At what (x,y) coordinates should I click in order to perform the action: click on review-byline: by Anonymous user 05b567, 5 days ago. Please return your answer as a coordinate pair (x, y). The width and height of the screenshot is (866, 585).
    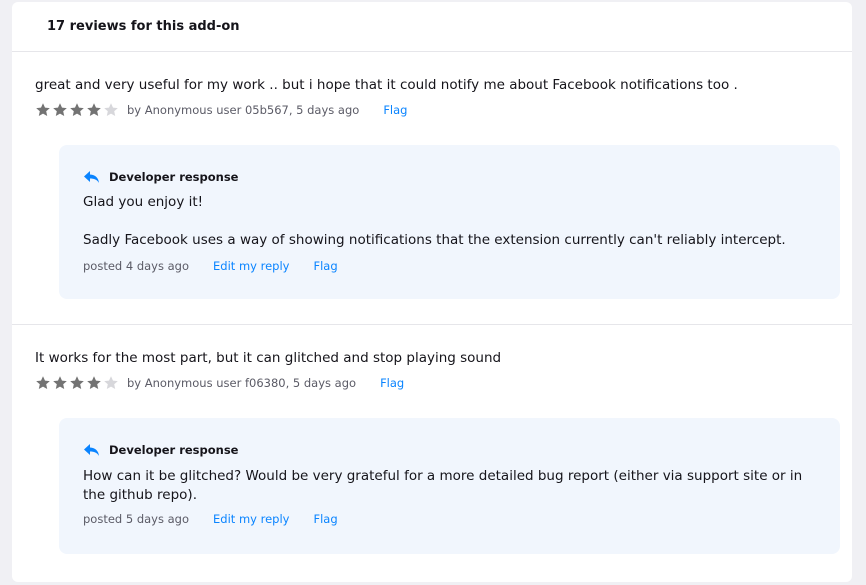
    Looking at the image, I should click on (243, 110).